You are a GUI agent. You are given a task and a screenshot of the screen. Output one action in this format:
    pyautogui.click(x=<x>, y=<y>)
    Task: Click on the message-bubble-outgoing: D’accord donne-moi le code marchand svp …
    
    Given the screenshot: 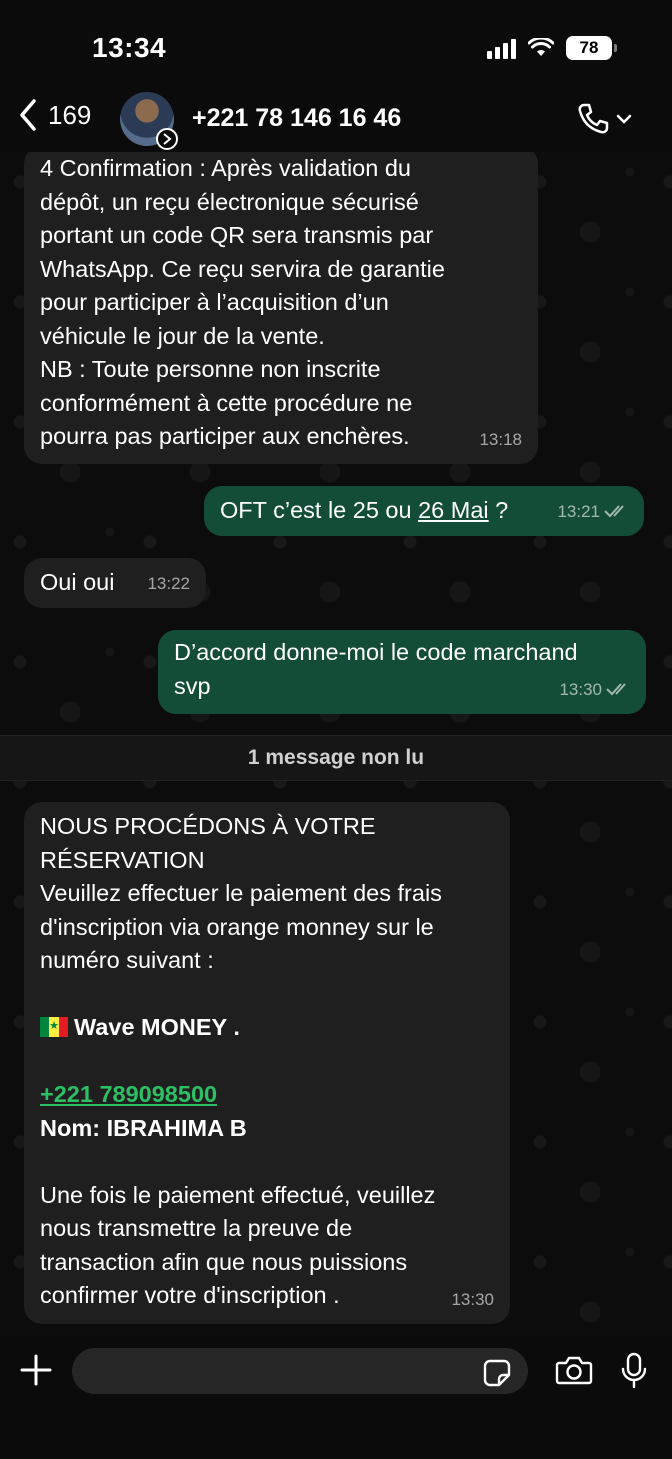 What is the action you would take?
    pyautogui.click(x=402, y=672)
    